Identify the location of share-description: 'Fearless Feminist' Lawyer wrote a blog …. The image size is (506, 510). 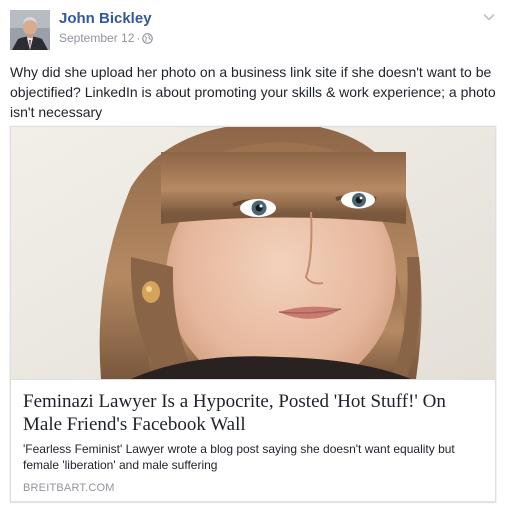
(239, 457).